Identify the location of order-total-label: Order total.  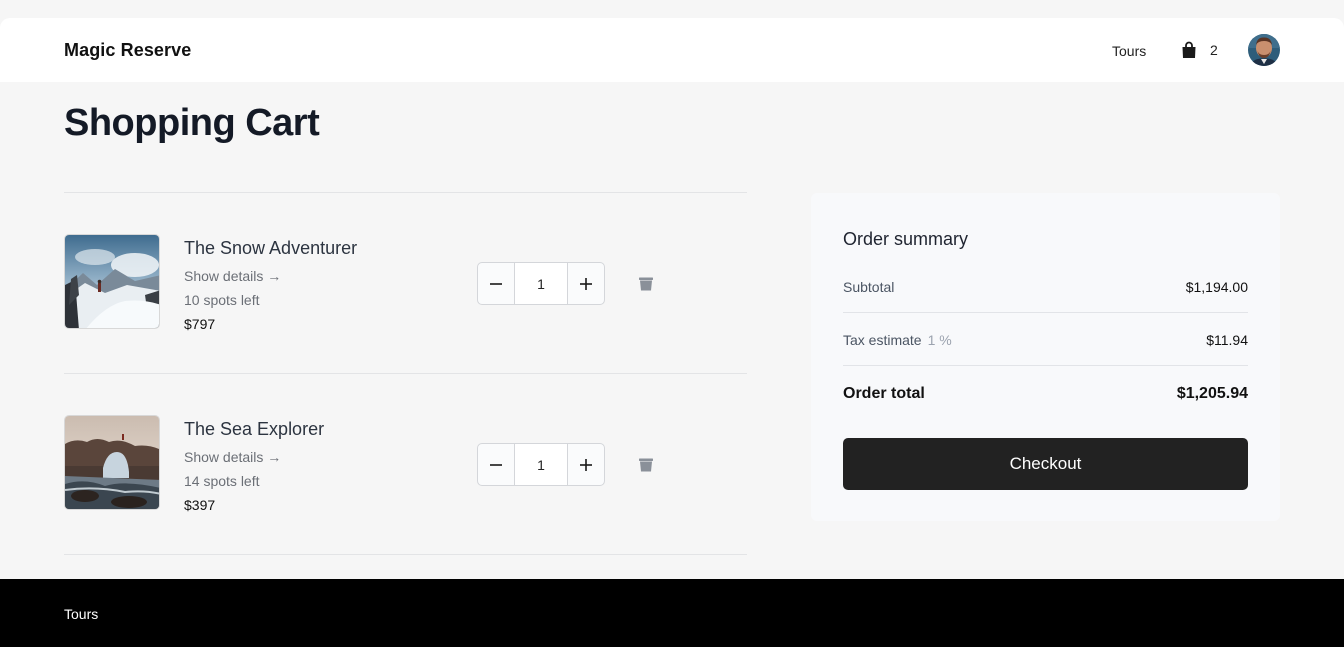
(884, 393).